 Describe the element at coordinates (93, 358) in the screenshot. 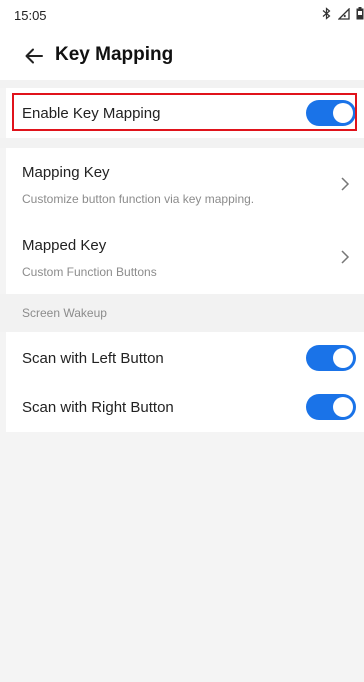

I see `scan-left-button-label: Scan with Left Button` at that location.